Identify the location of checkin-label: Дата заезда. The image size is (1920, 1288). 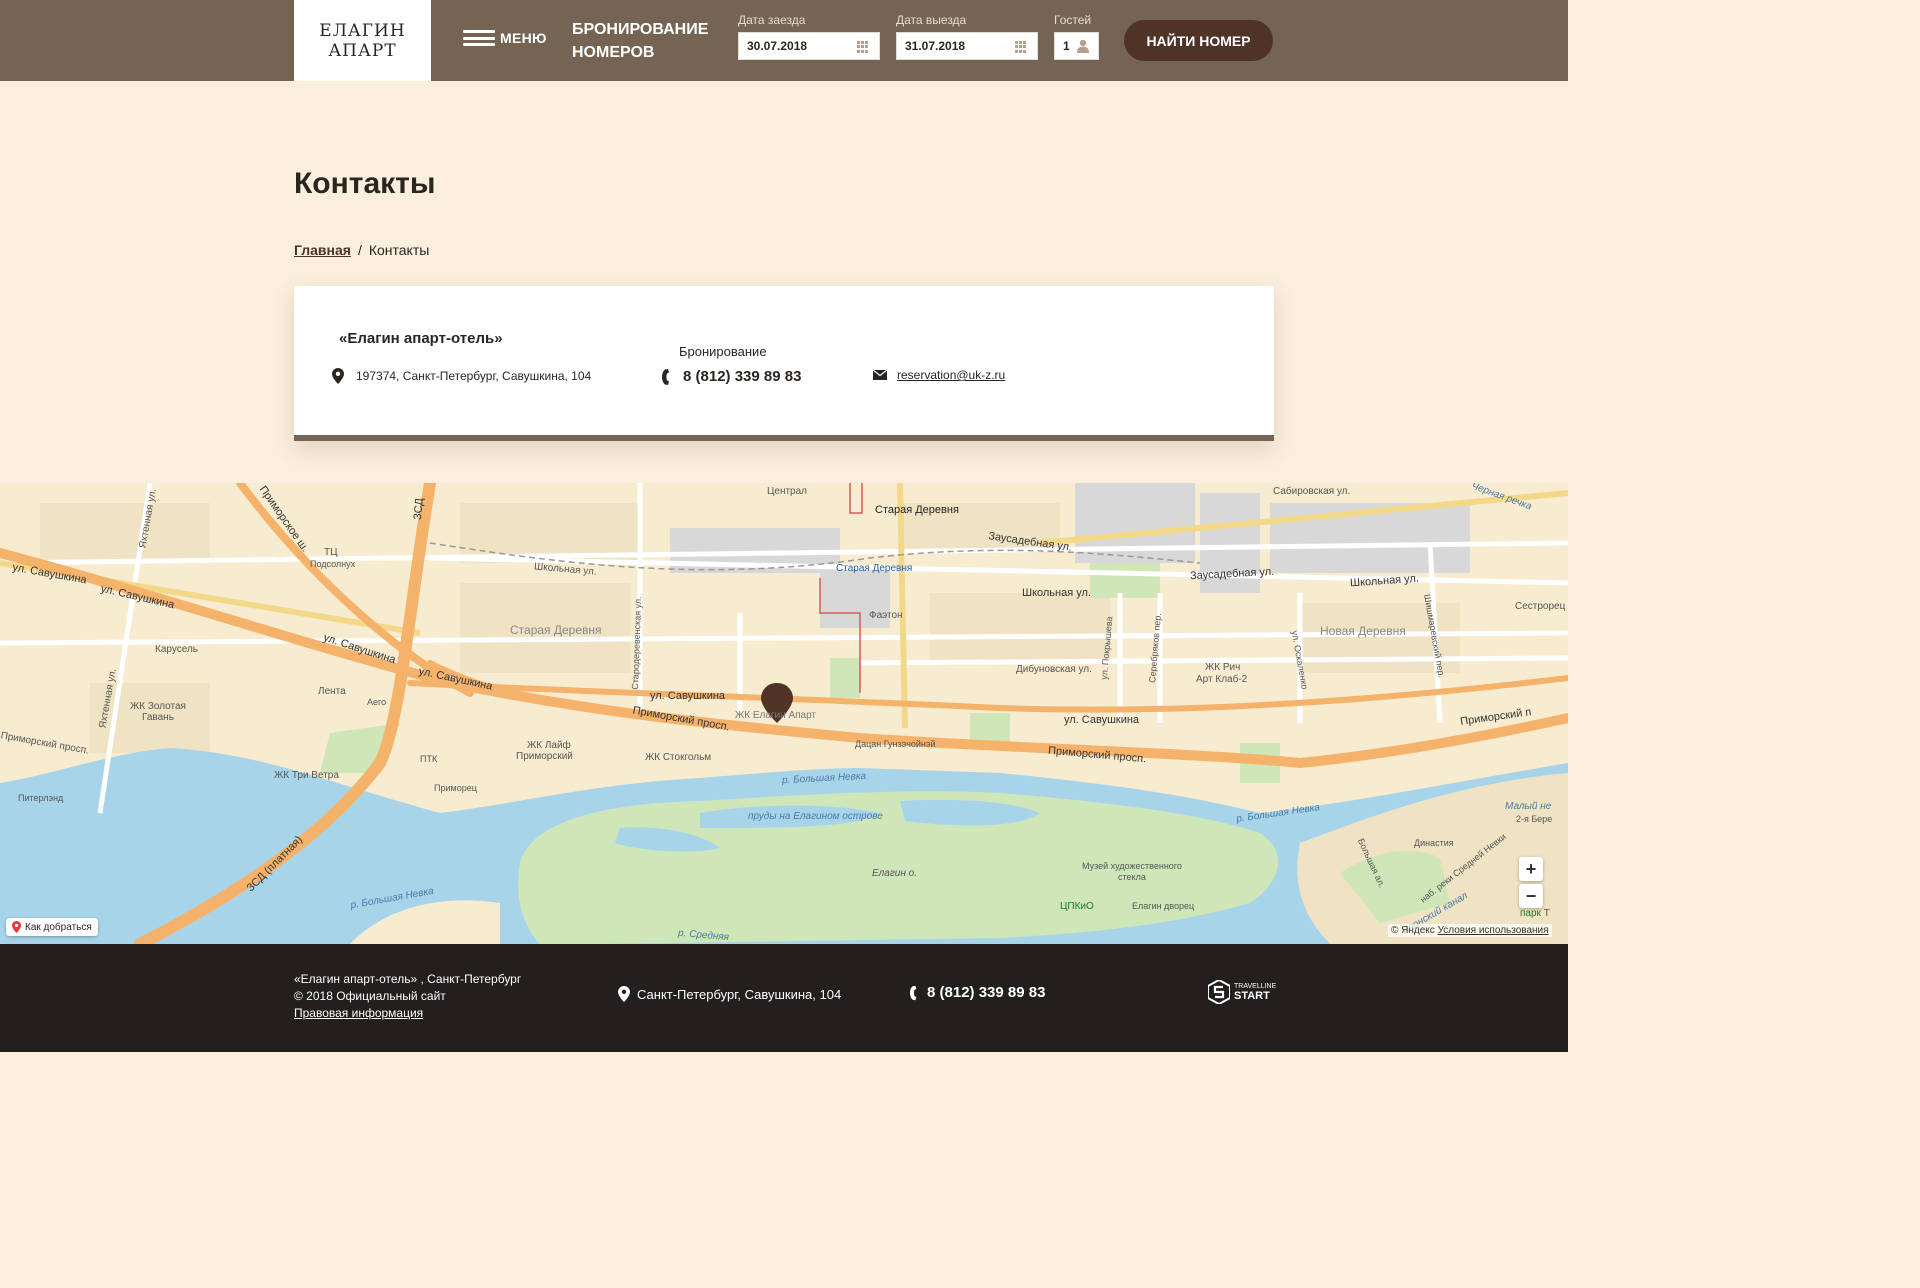
(772, 20).